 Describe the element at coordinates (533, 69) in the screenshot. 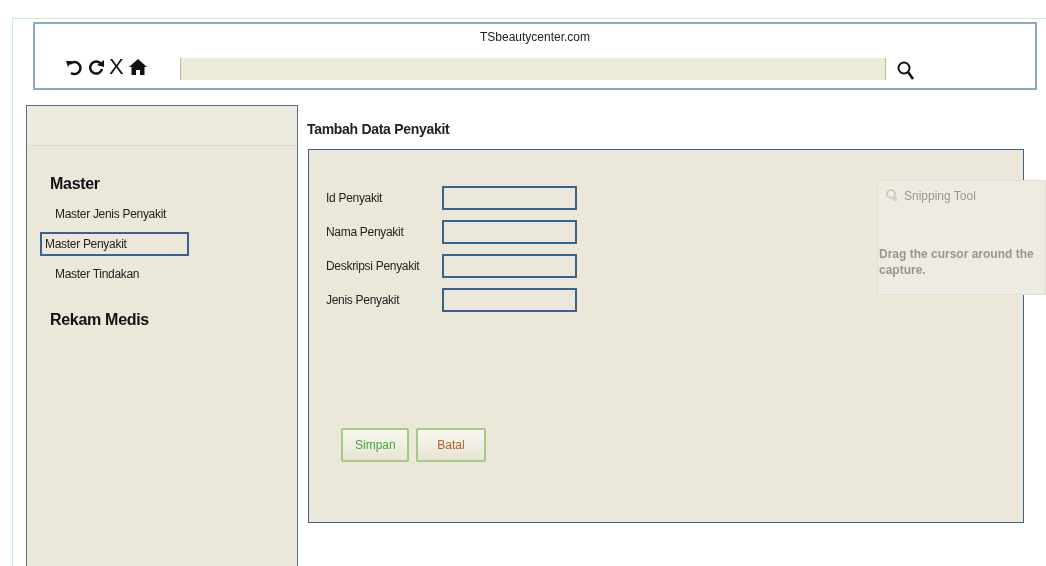

I see `address-field` at that location.